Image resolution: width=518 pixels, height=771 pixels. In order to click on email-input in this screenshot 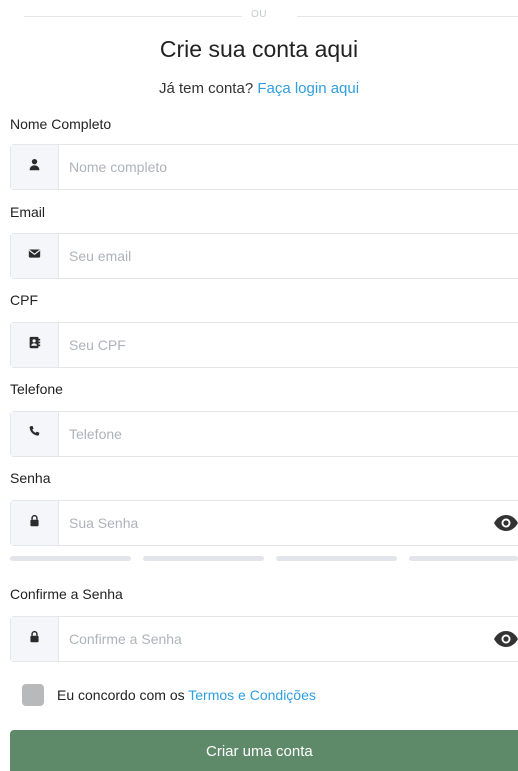, I will do `click(279, 256)`.